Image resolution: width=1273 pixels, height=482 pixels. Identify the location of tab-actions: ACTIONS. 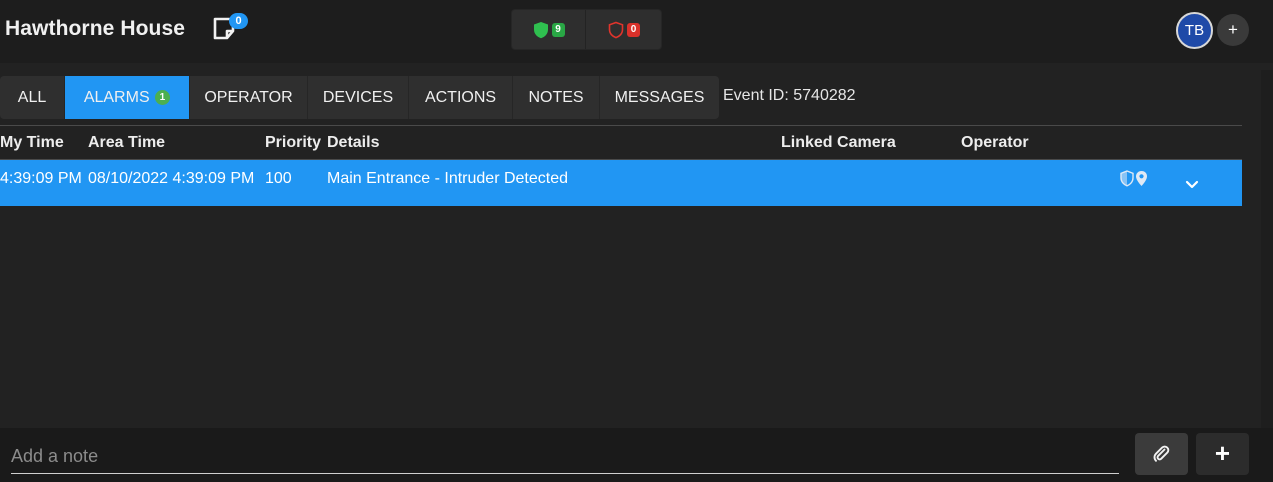
(461, 97).